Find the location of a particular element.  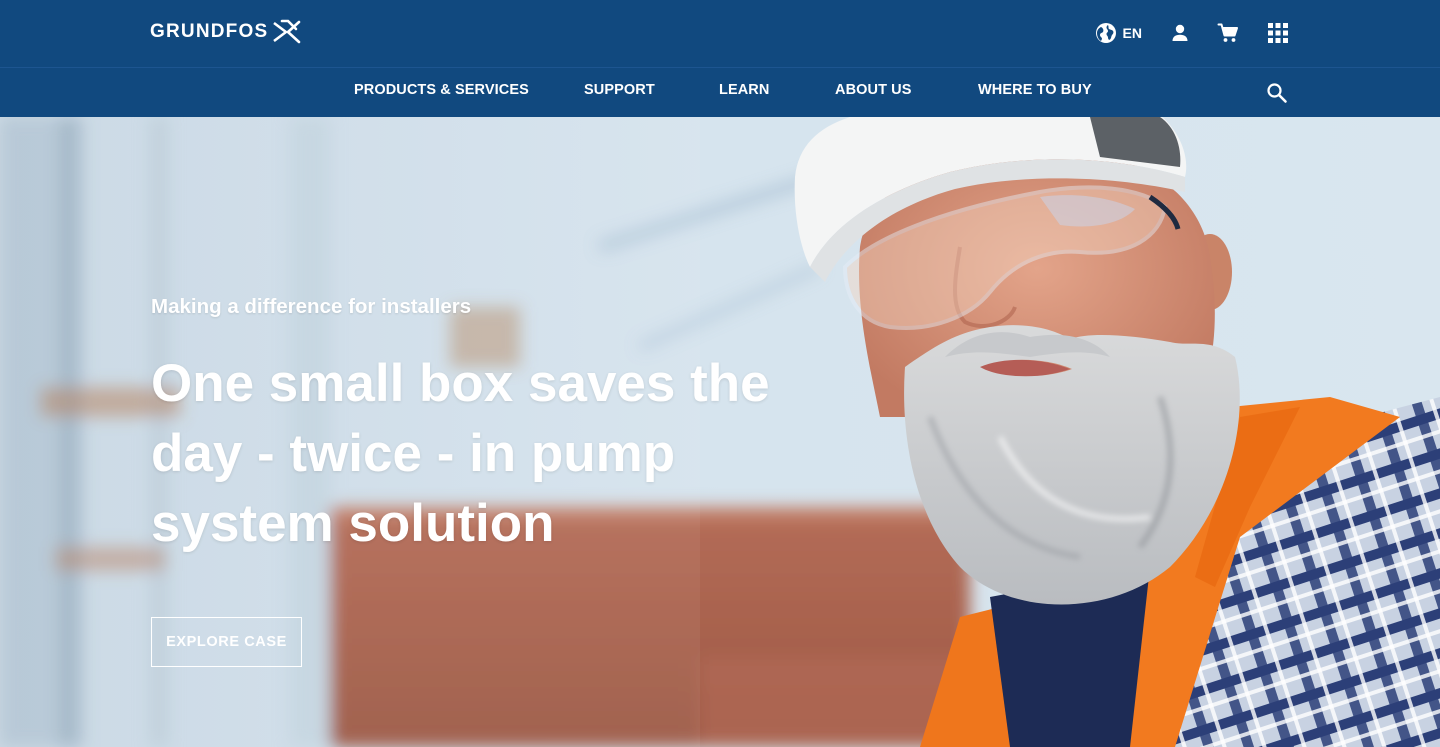

hero-eyebrow: Making a difference for installers is located at coordinates (311, 306).